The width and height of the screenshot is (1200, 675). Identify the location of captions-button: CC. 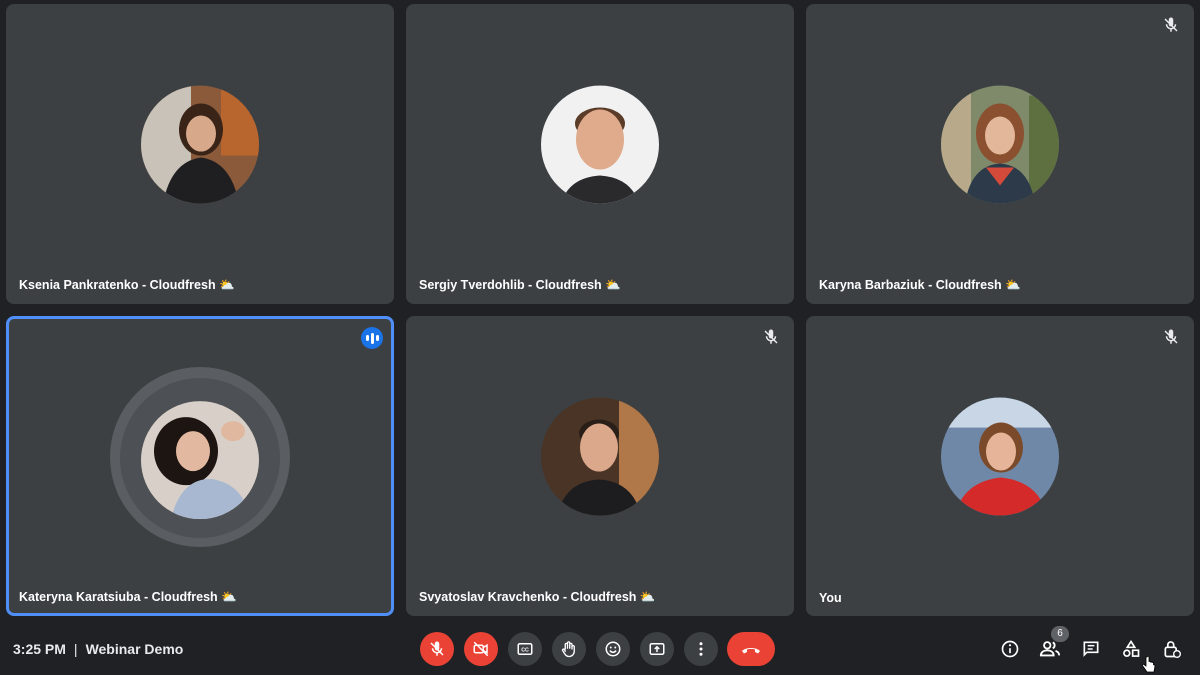
(525, 649).